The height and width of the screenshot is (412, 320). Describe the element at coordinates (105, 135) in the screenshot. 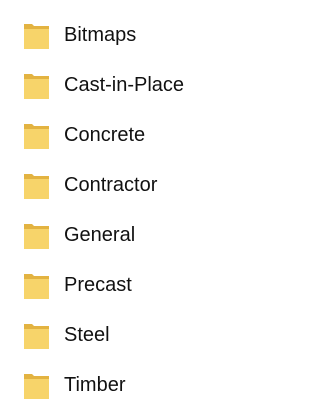

I see `folder-label: Concrete` at that location.